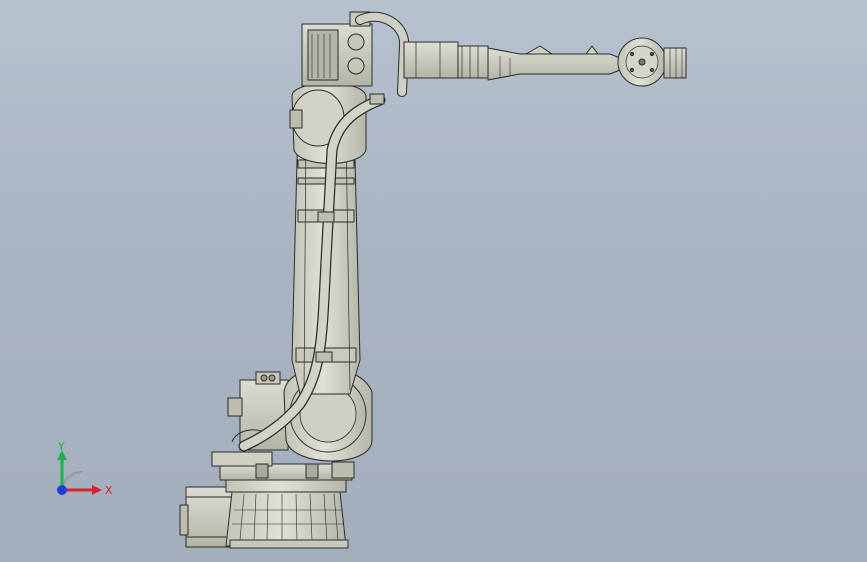  Describe the element at coordinates (62, 470) in the screenshot. I see `y-axis-arrow` at that location.